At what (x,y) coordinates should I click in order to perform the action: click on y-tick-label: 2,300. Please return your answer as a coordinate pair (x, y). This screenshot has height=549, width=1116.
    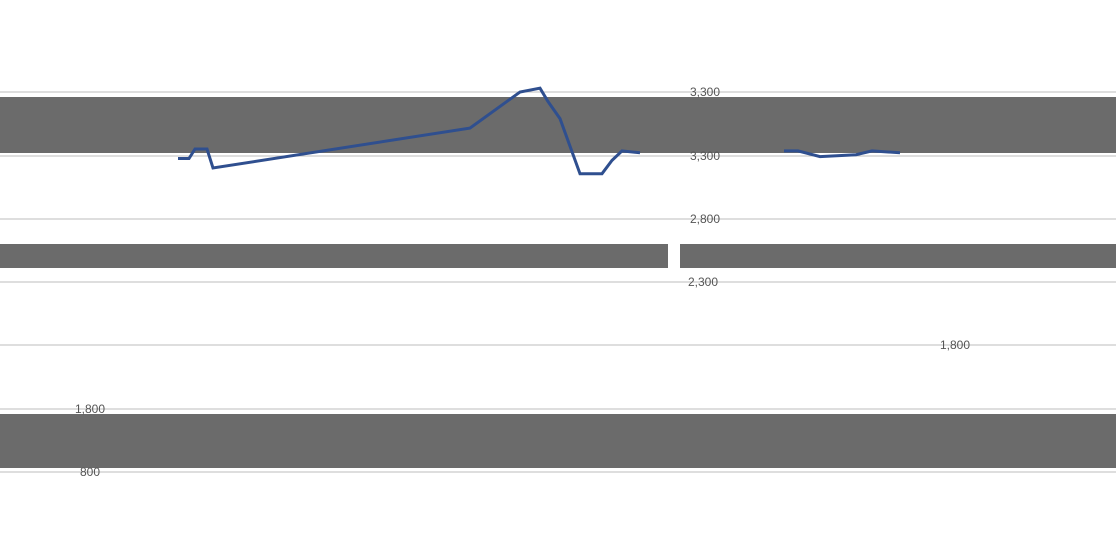
    Looking at the image, I should click on (703, 282).